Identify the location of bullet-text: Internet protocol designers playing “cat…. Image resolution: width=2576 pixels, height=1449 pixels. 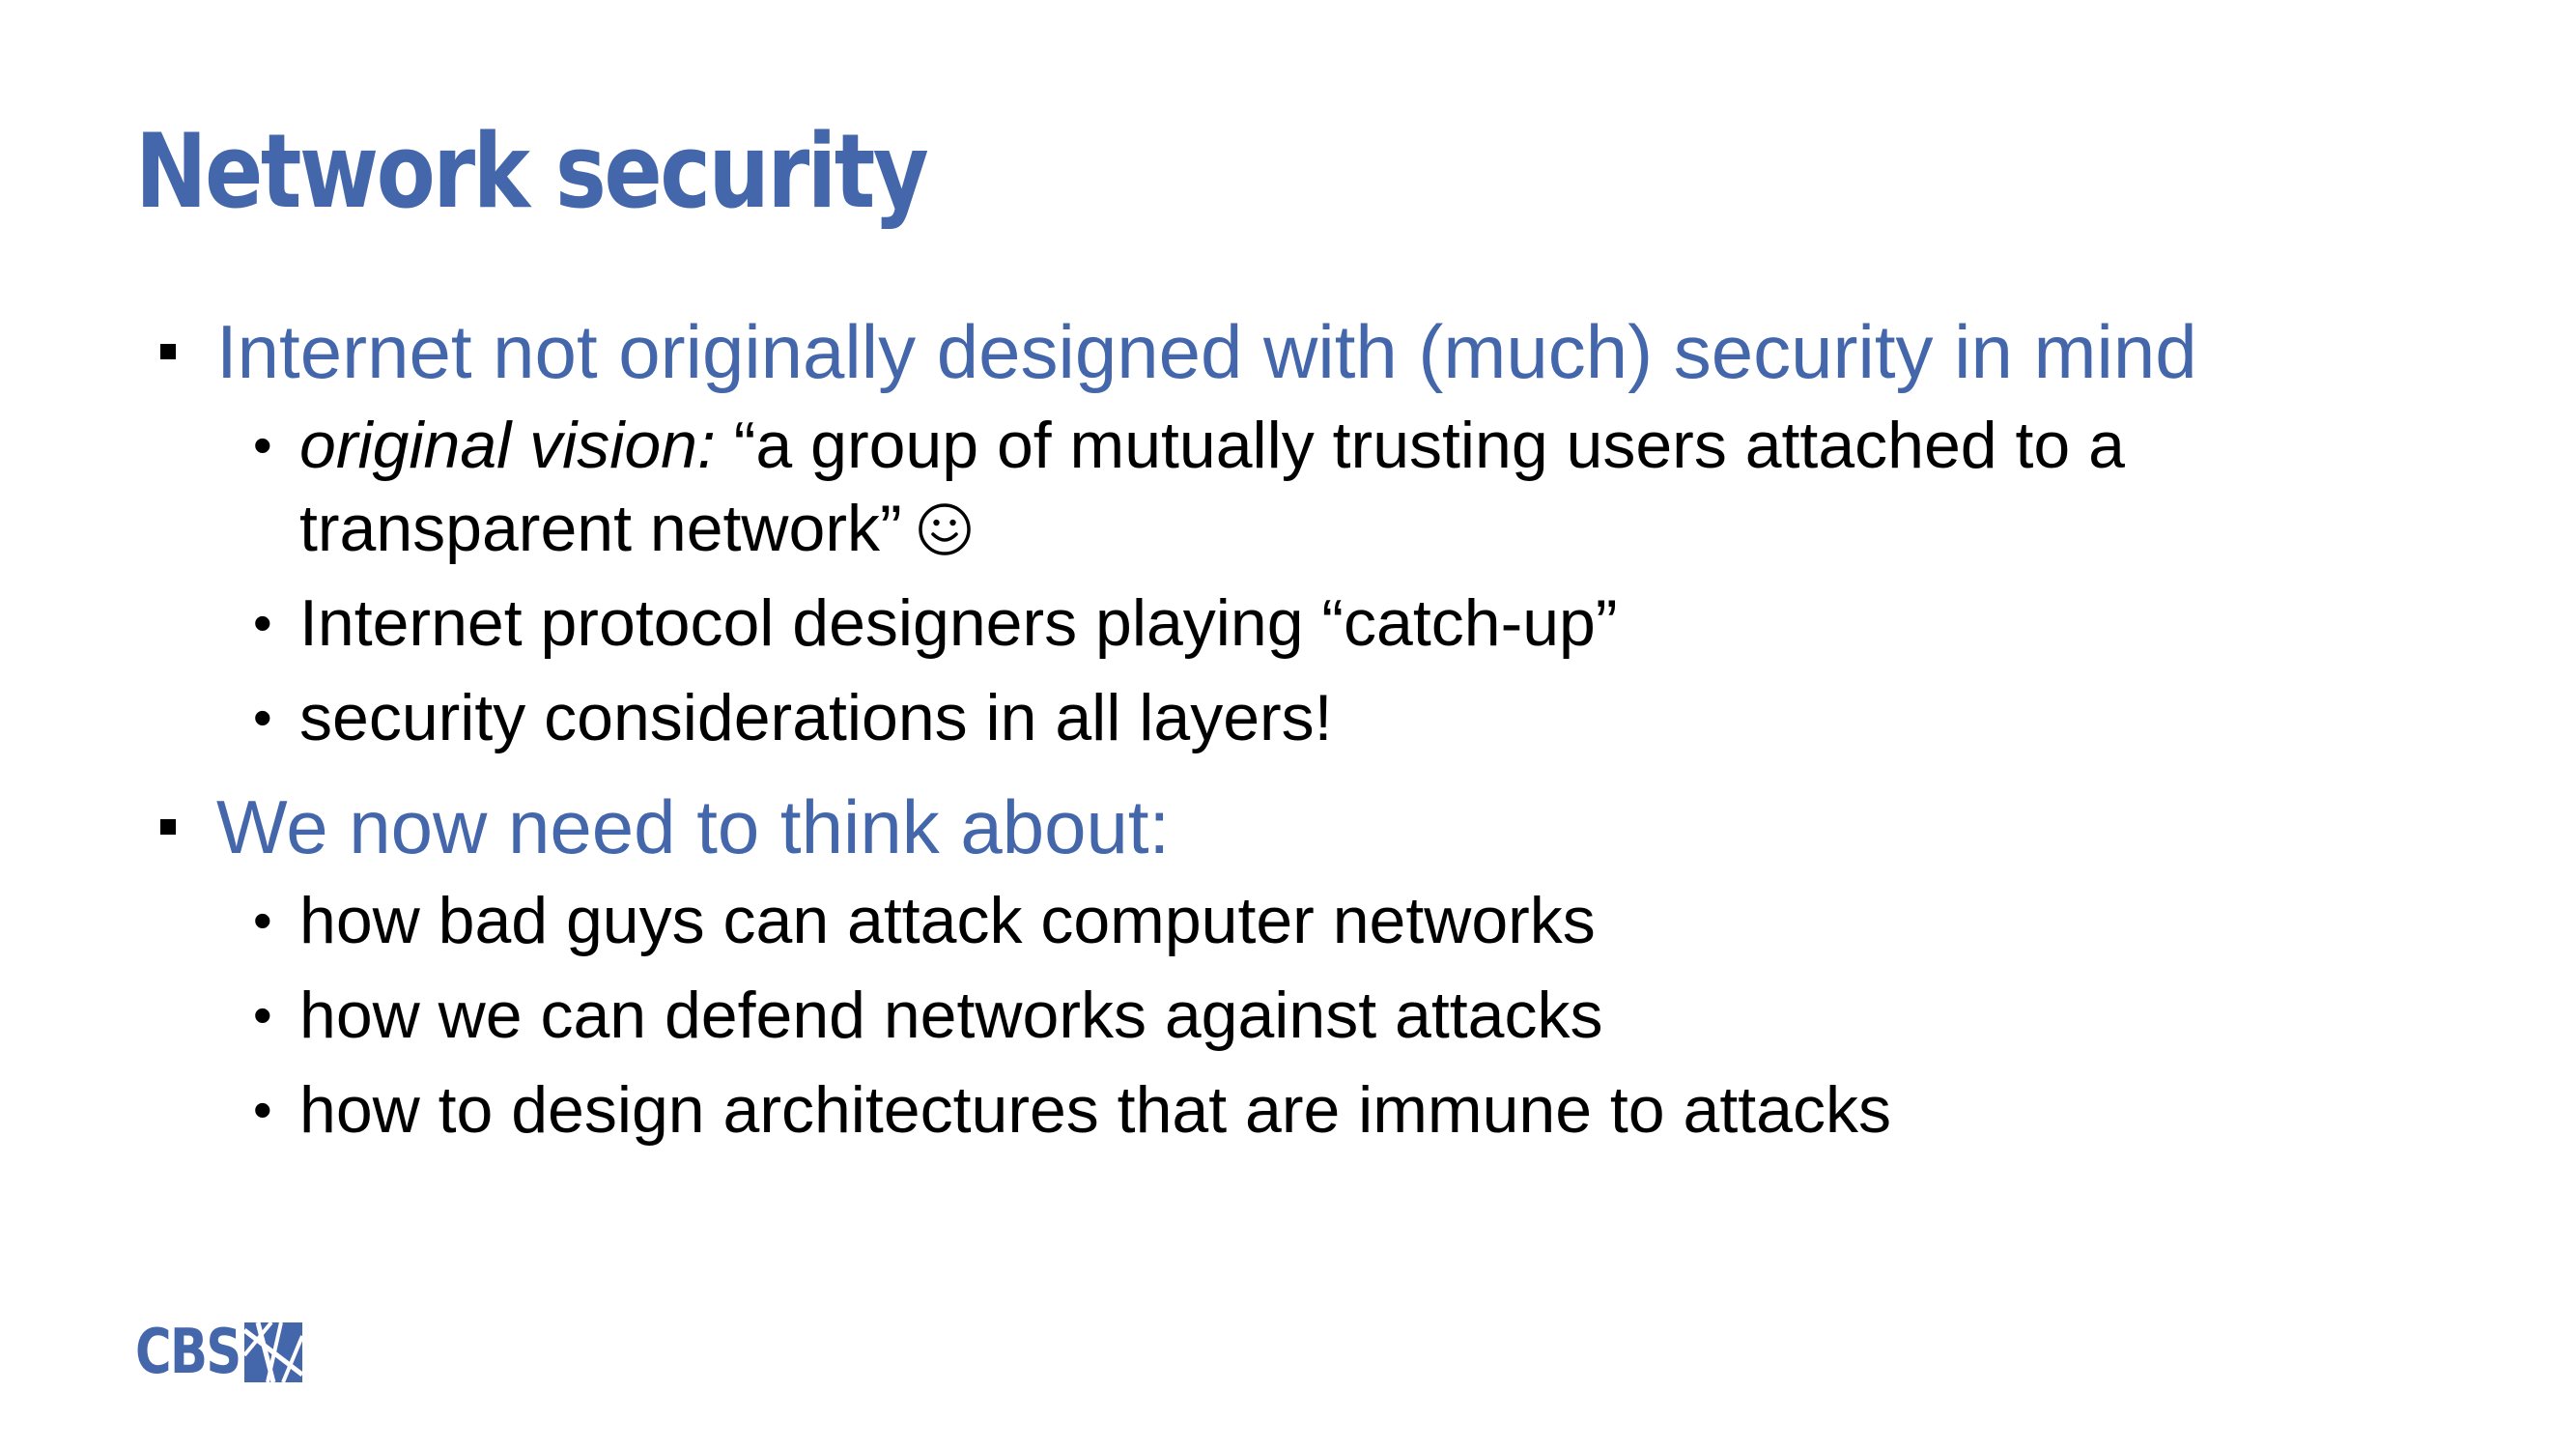
(958, 623).